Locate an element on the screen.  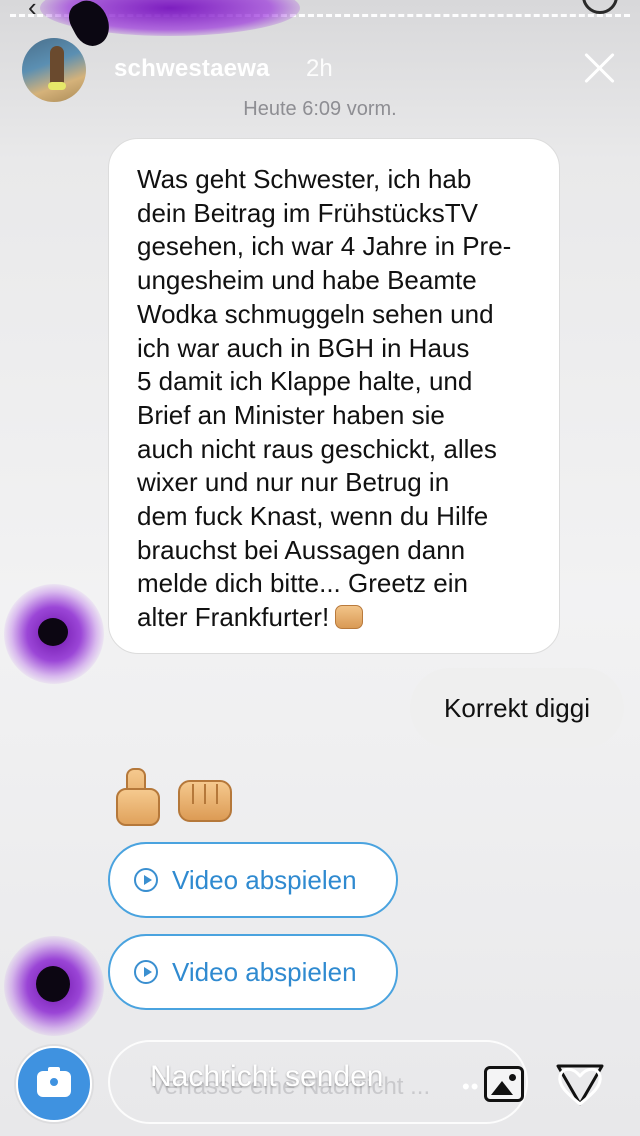
message-timestamp: Heute 6:09 vorm. is located at coordinates (320, 109).